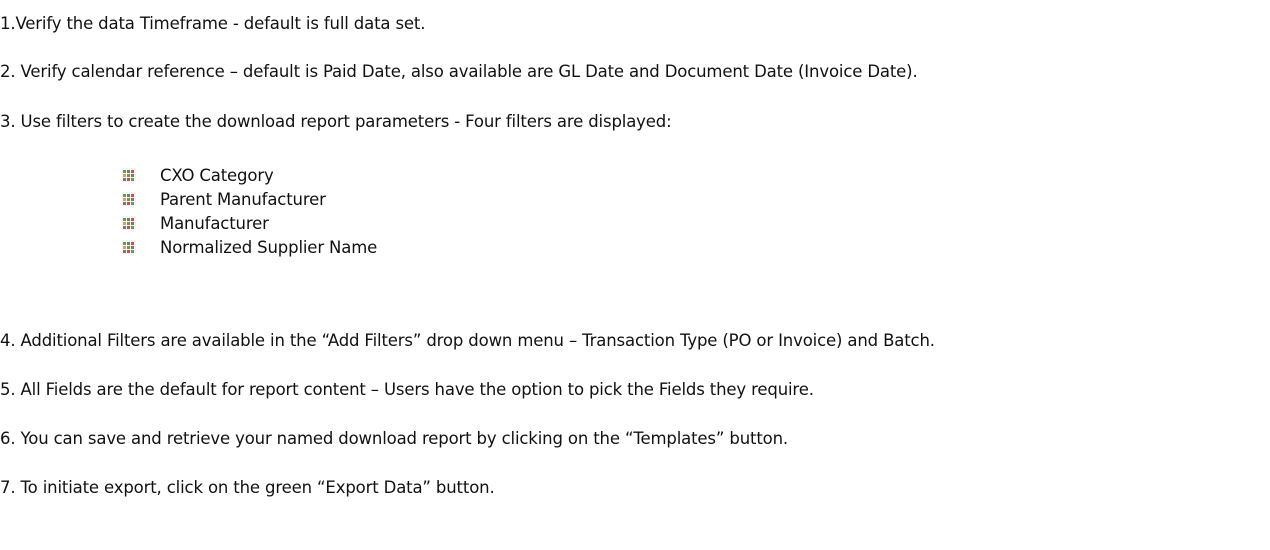 Image resolution: width=1270 pixels, height=550 pixels. I want to click on filter-label: Manufacturer, so click(214, 223).